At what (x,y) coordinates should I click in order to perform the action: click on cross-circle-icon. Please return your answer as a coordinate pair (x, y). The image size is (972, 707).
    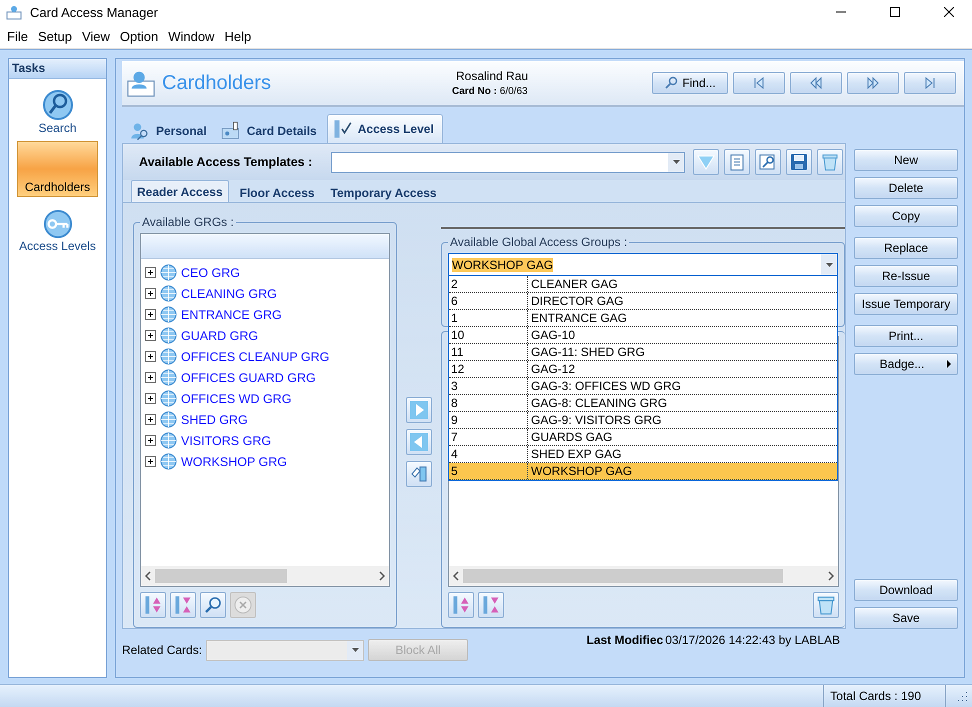
    Looking at the image, I should click on (243, 605).